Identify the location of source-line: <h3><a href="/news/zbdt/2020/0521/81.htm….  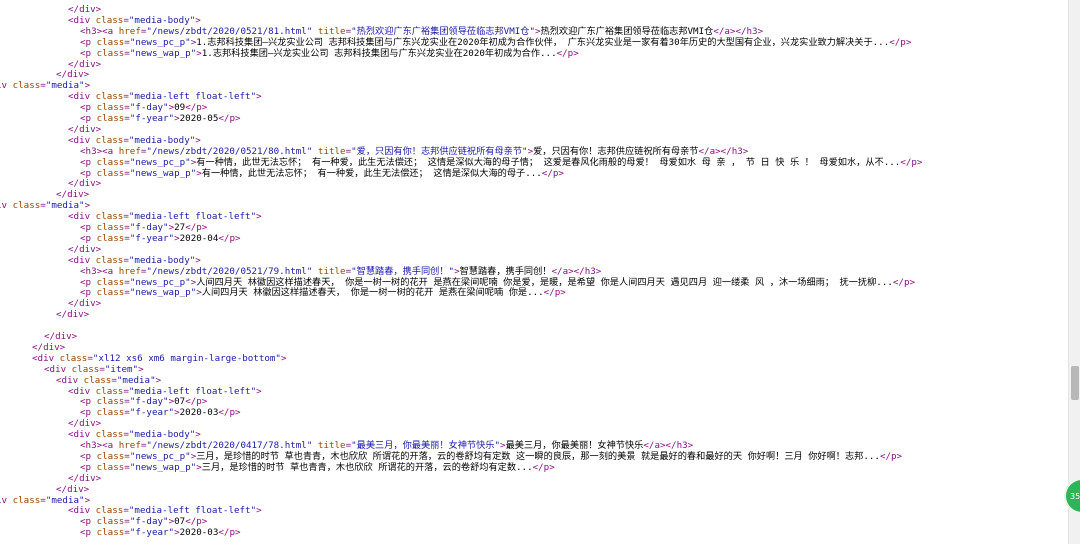
(421, 31).